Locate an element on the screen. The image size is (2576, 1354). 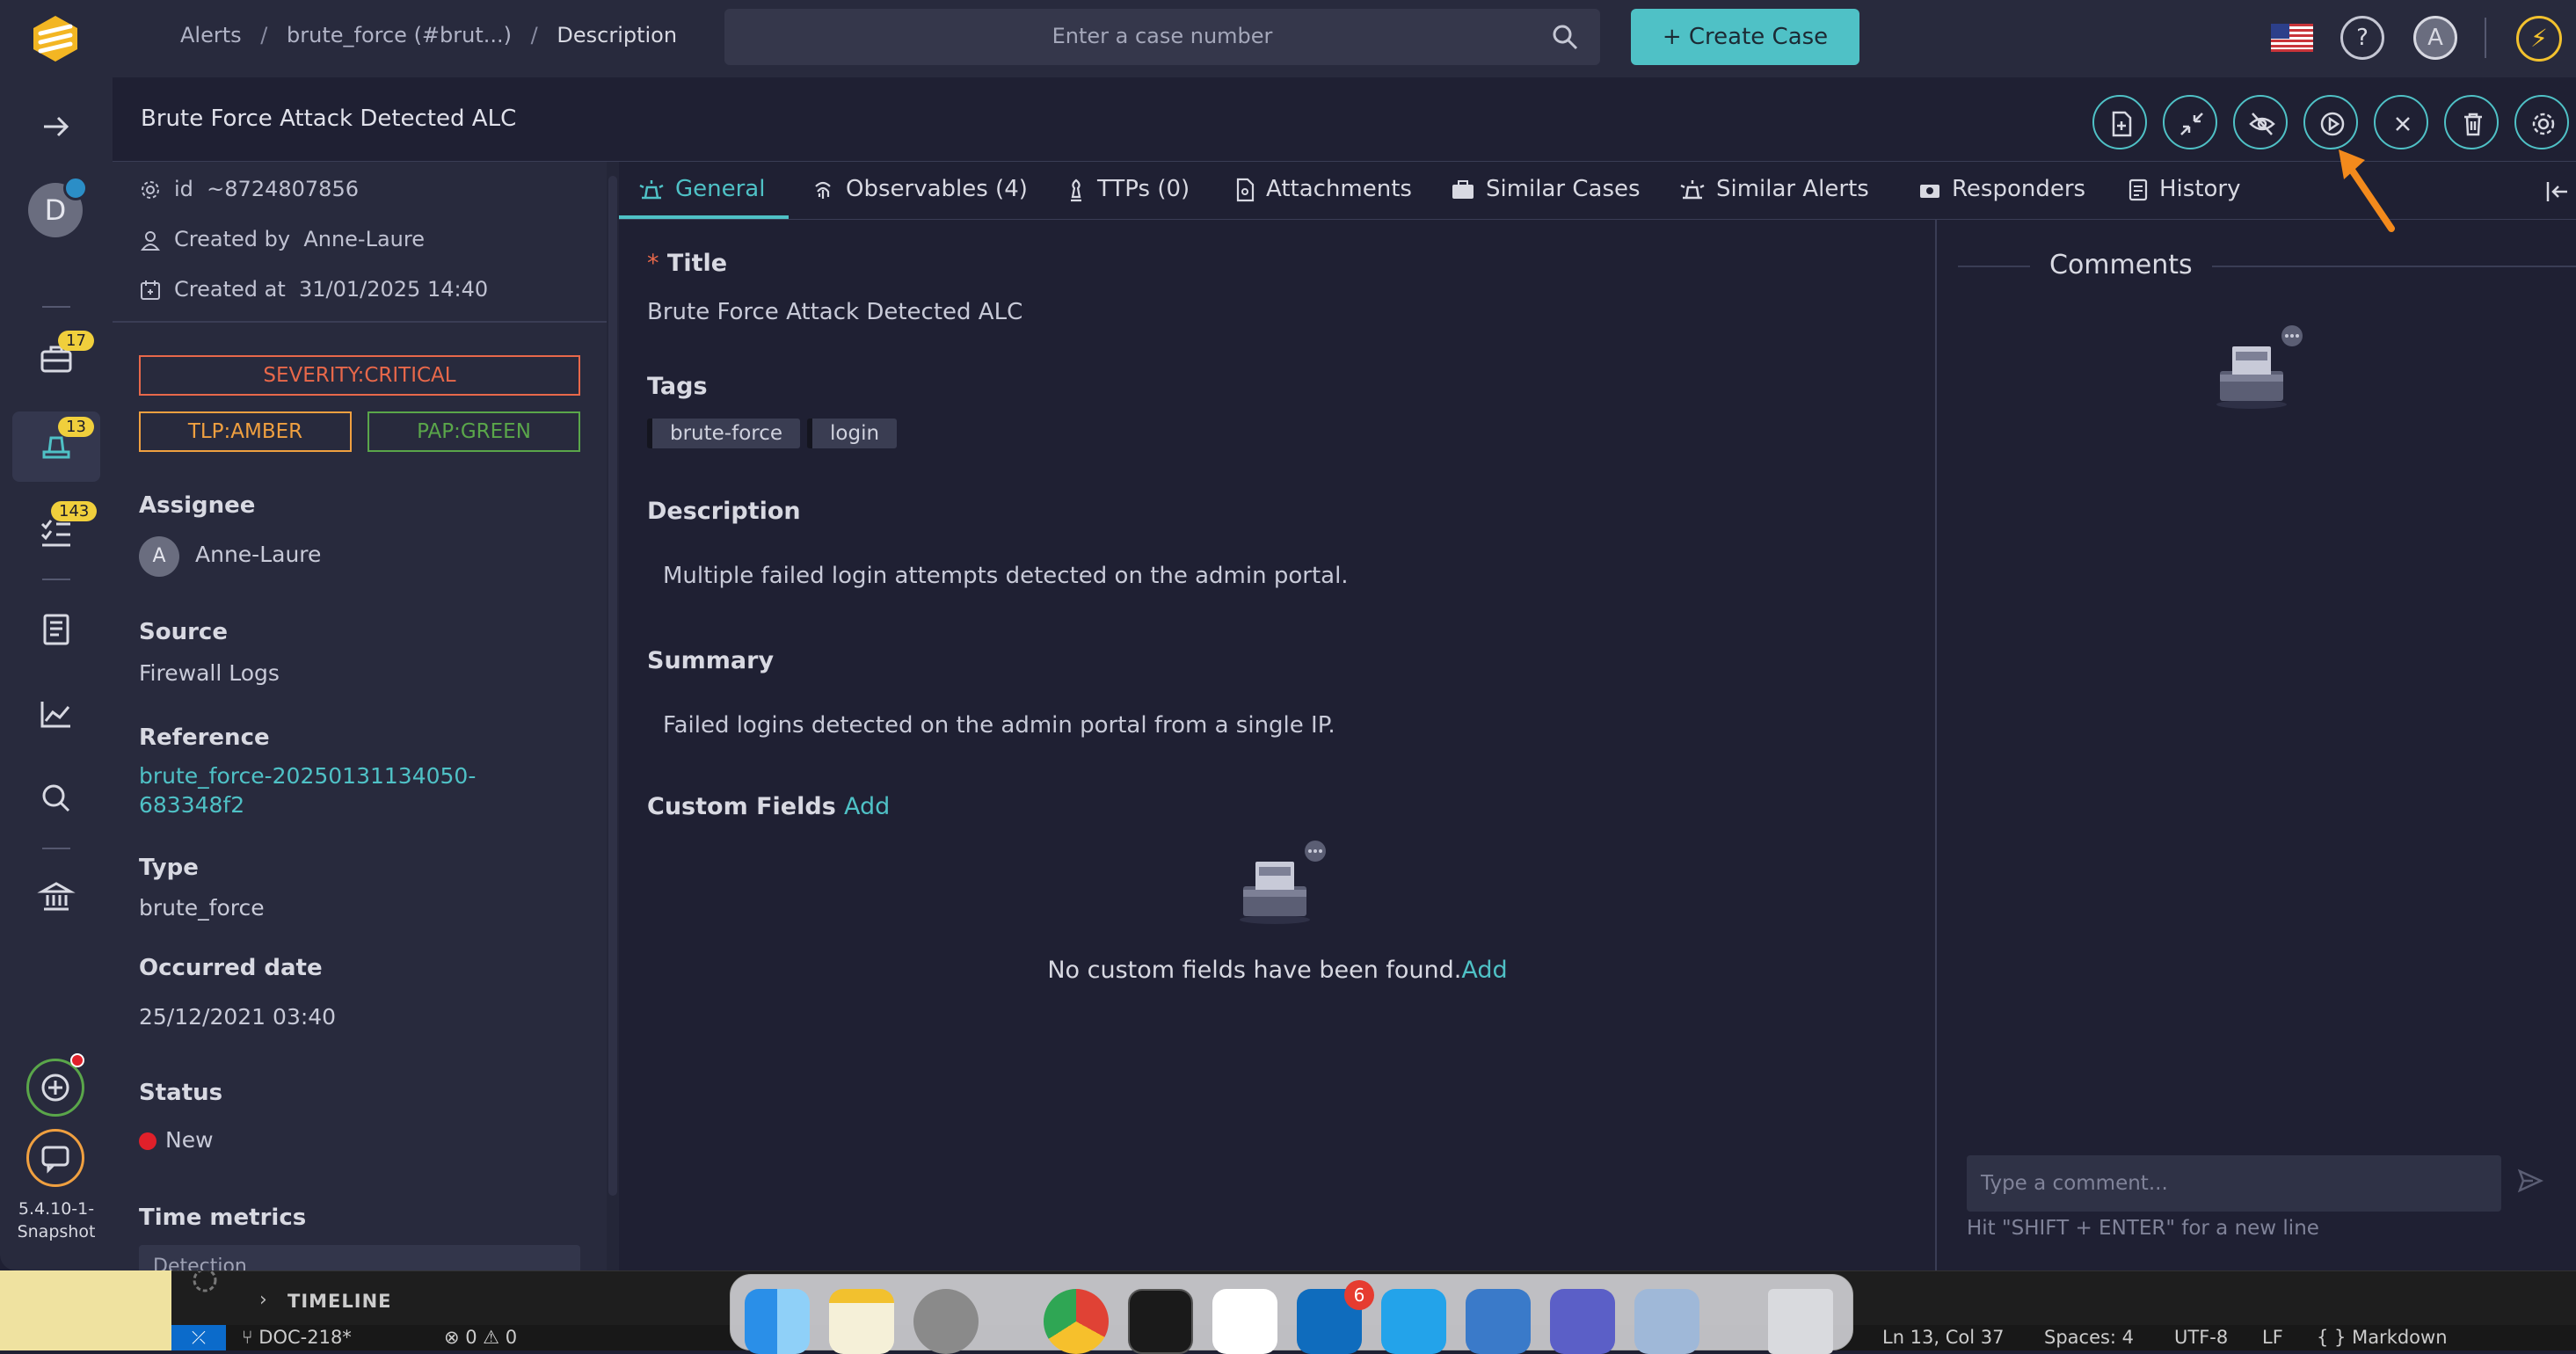
terminal-icon is located at coordinates (1160, 1322).